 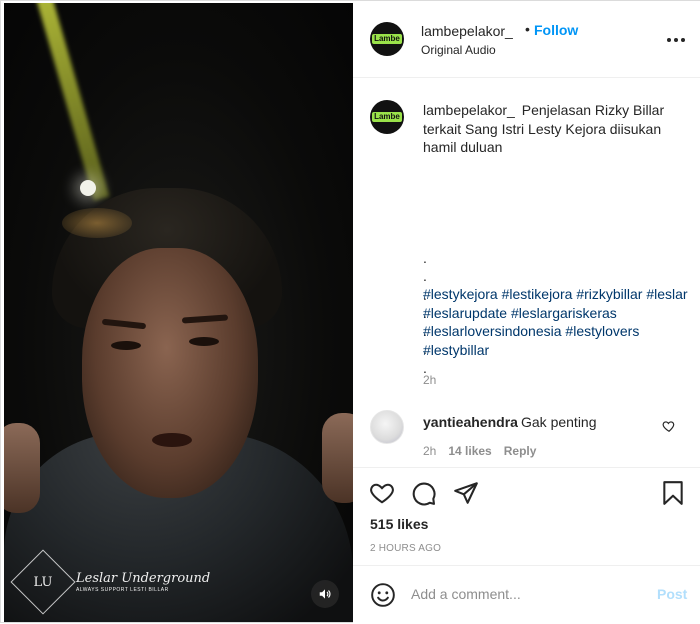 I want to click on hashtag-link: #leslar, so click(x=666, y=294).